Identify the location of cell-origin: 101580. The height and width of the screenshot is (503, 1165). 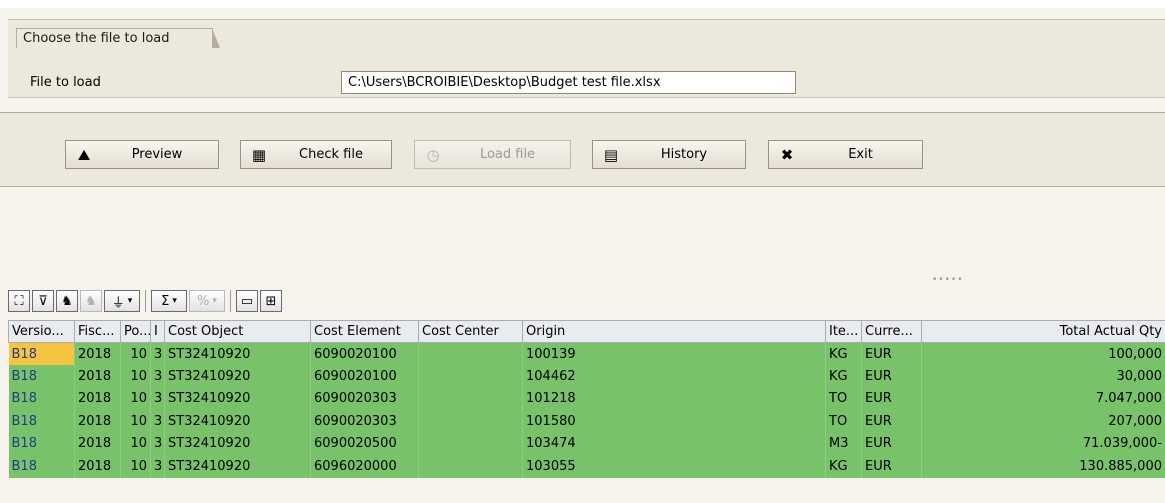
(674, 421).